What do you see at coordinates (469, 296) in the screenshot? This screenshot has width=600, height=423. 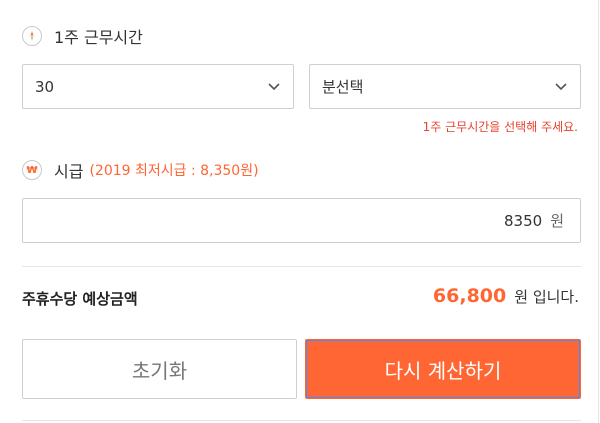 I see `result-amount: 66,800` at bounding box center [469, 296].